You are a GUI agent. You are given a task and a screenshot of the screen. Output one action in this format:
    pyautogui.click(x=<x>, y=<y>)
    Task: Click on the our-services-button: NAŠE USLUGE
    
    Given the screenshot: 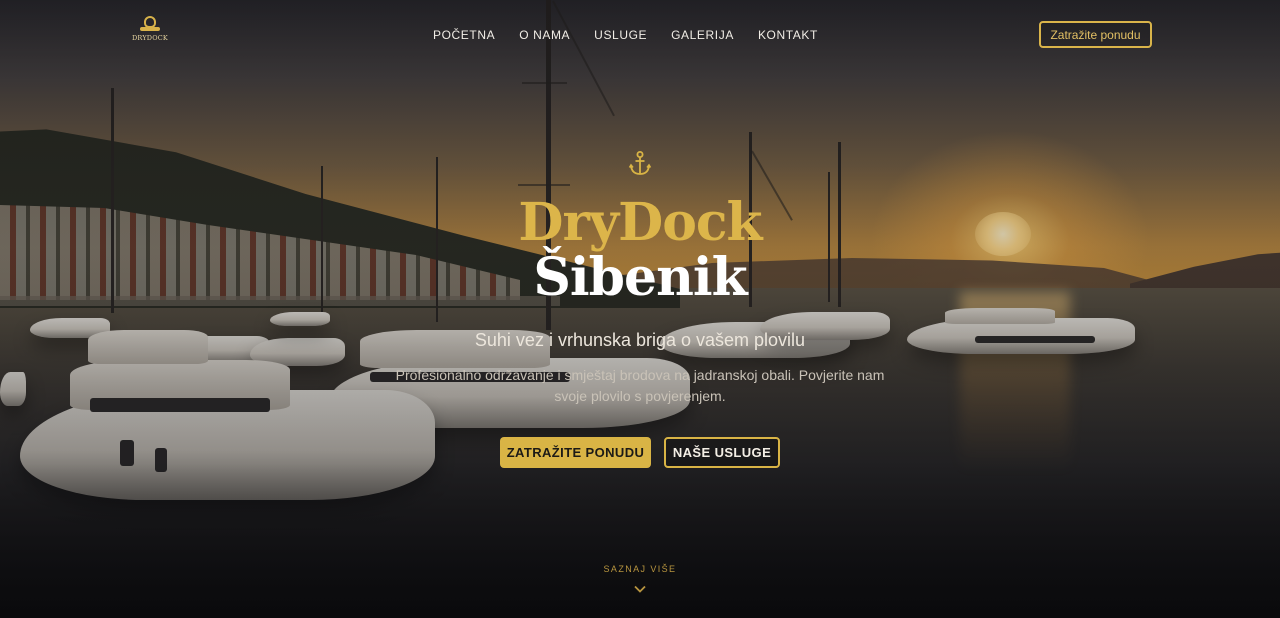 What is the action you would take?
    pyautogui.click(x=722, y=452)
    